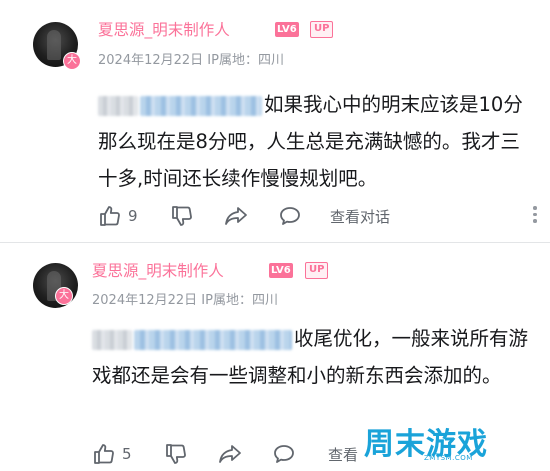 This screenshot has width=550, height=471. I want to click on more-vertical-icon, so click(535, 216).